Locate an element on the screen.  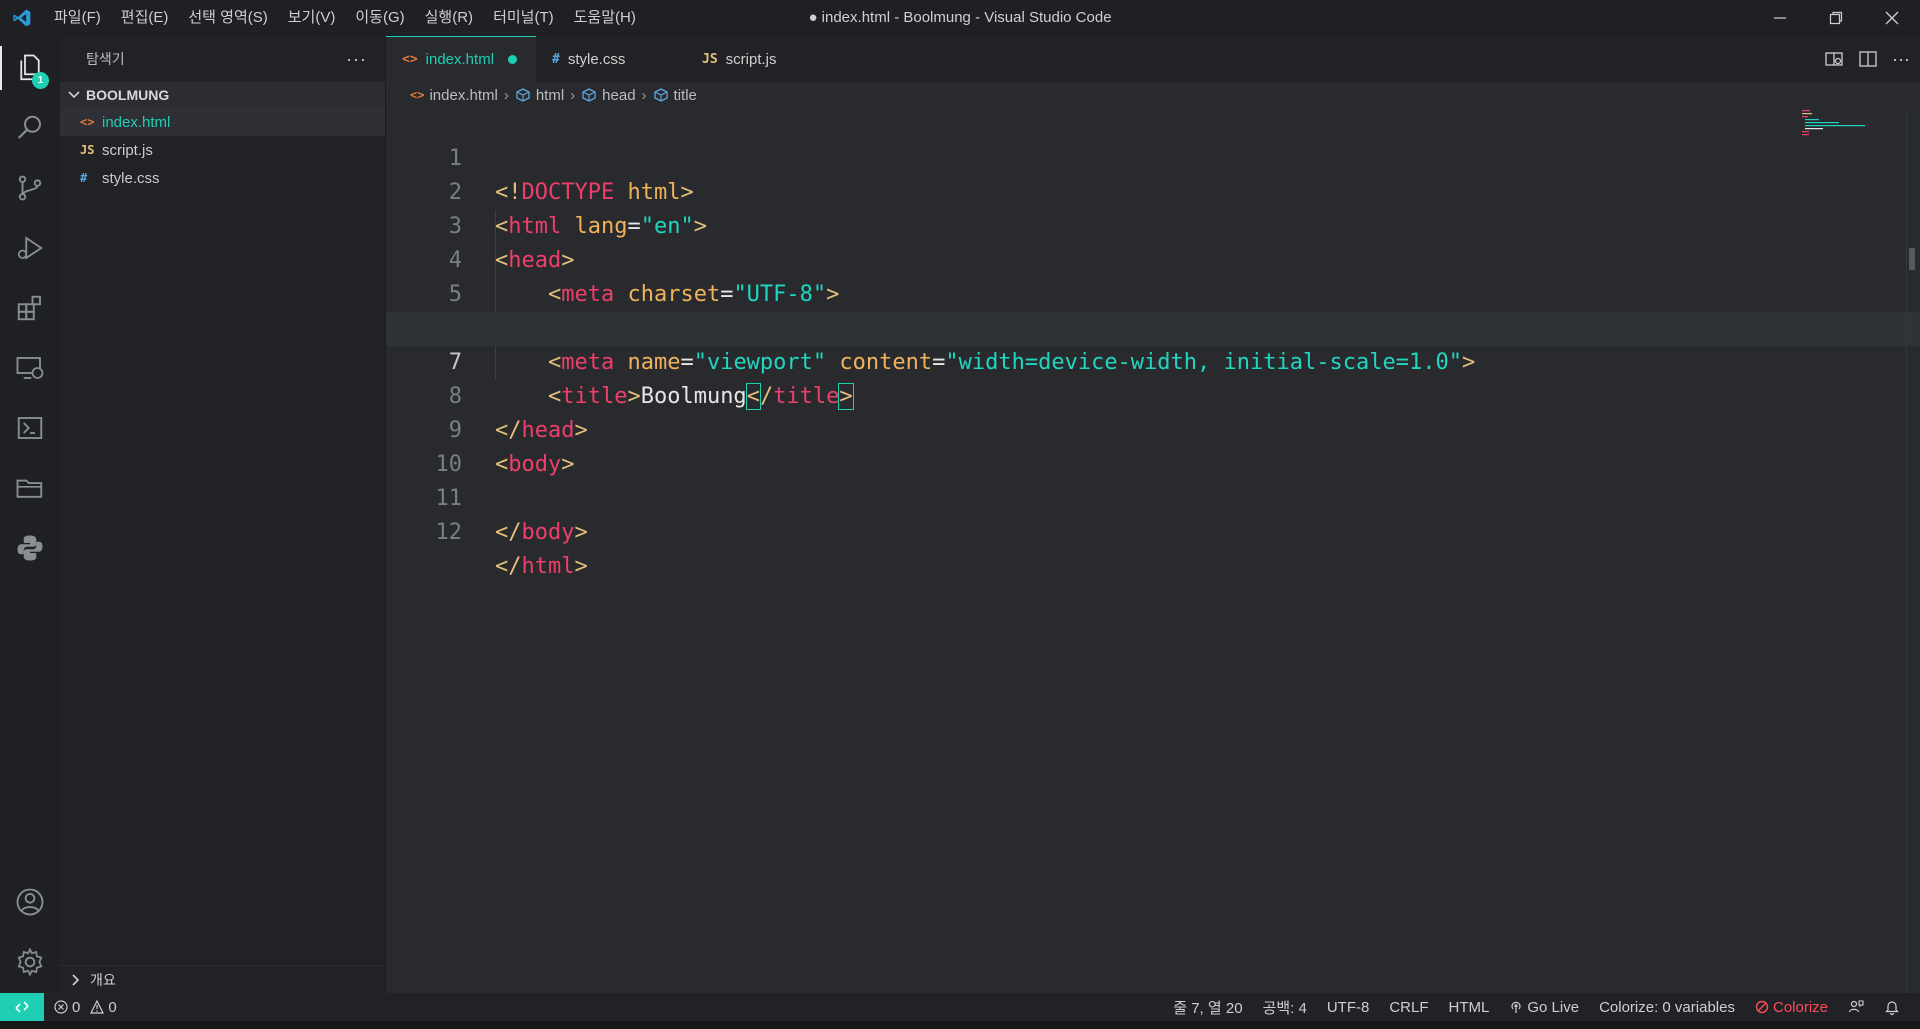
settings-gear-icon is located at coordinates (30, 962).